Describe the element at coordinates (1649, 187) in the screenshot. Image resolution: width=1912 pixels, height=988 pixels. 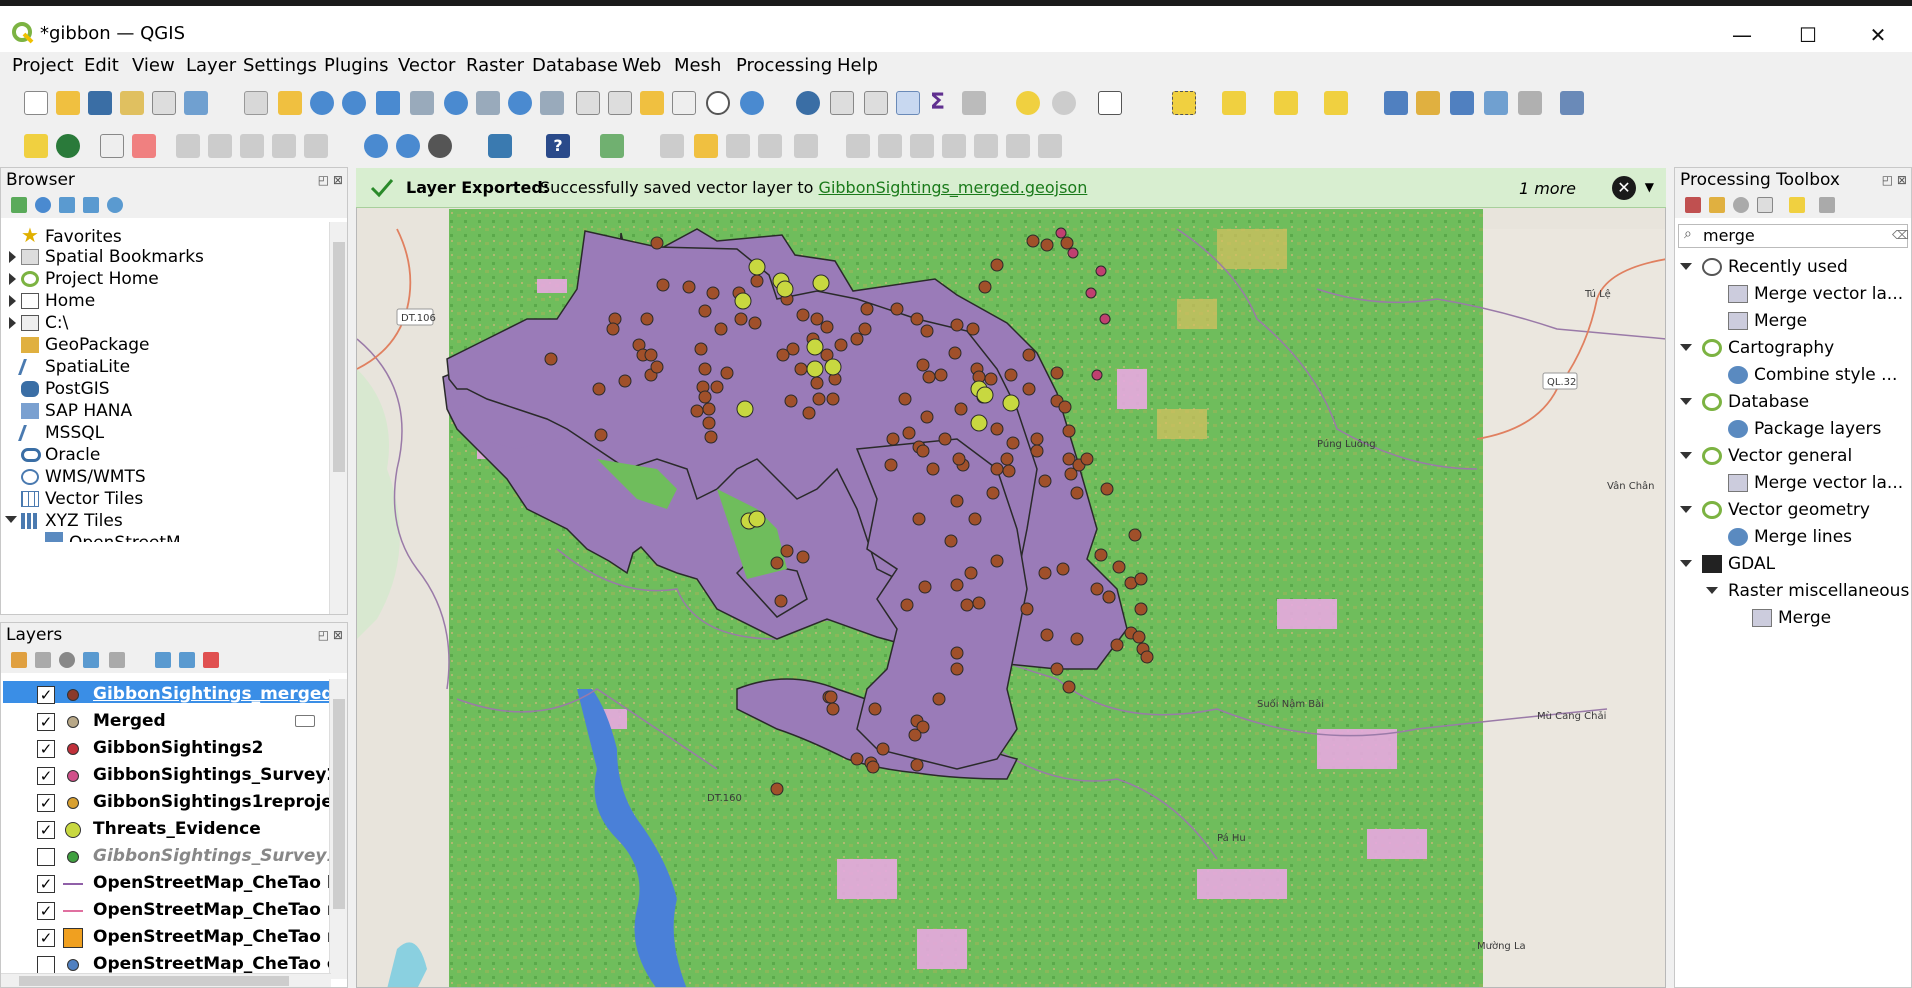
I see `message-dropdown-icon: ▼` at that location.